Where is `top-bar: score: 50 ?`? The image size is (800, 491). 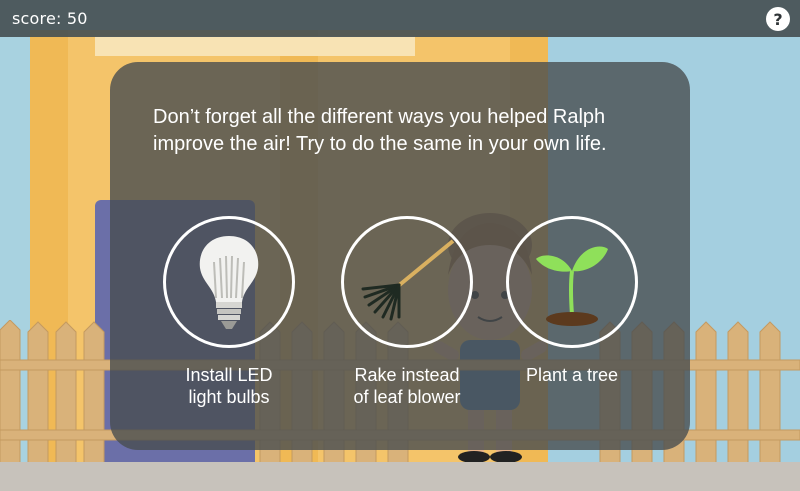
top-bar: score: 50 ? is located at coordinates (400, 18).